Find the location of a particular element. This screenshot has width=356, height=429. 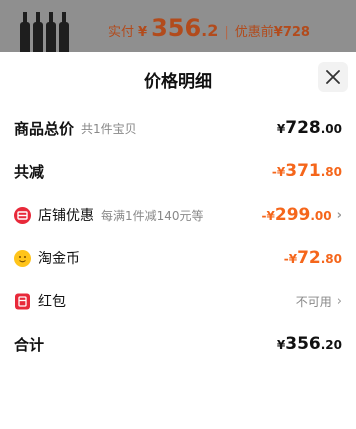

pre-discount-value: ¥728 is located at coordinates (291, 32).